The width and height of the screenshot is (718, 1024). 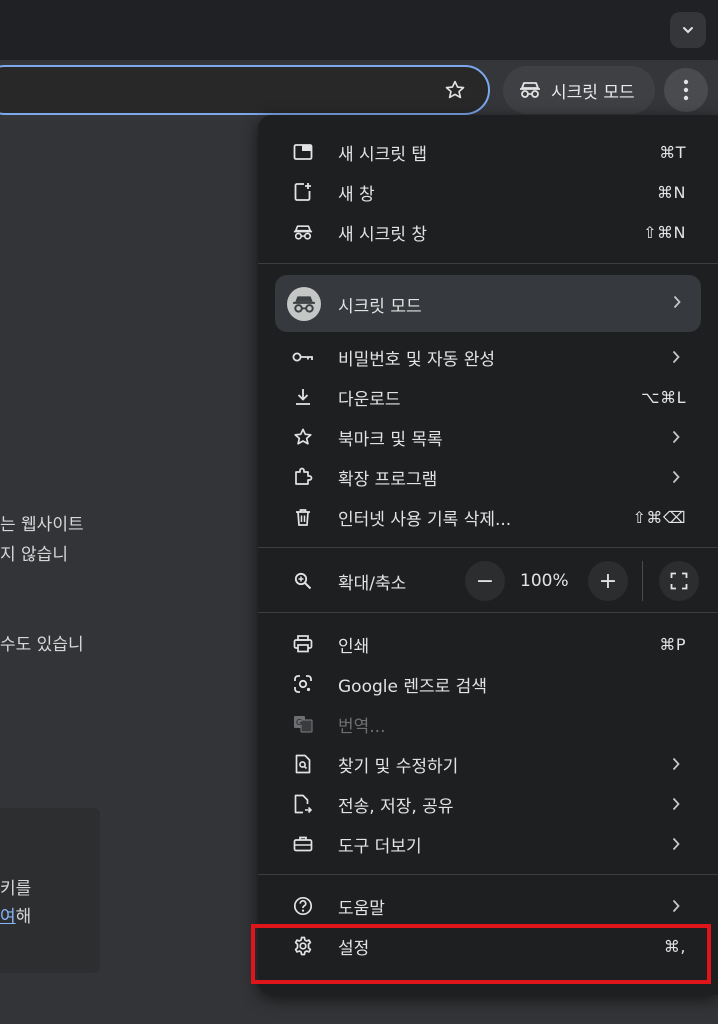 I want to click on fullscreen-button, so click(x=679, y=581).